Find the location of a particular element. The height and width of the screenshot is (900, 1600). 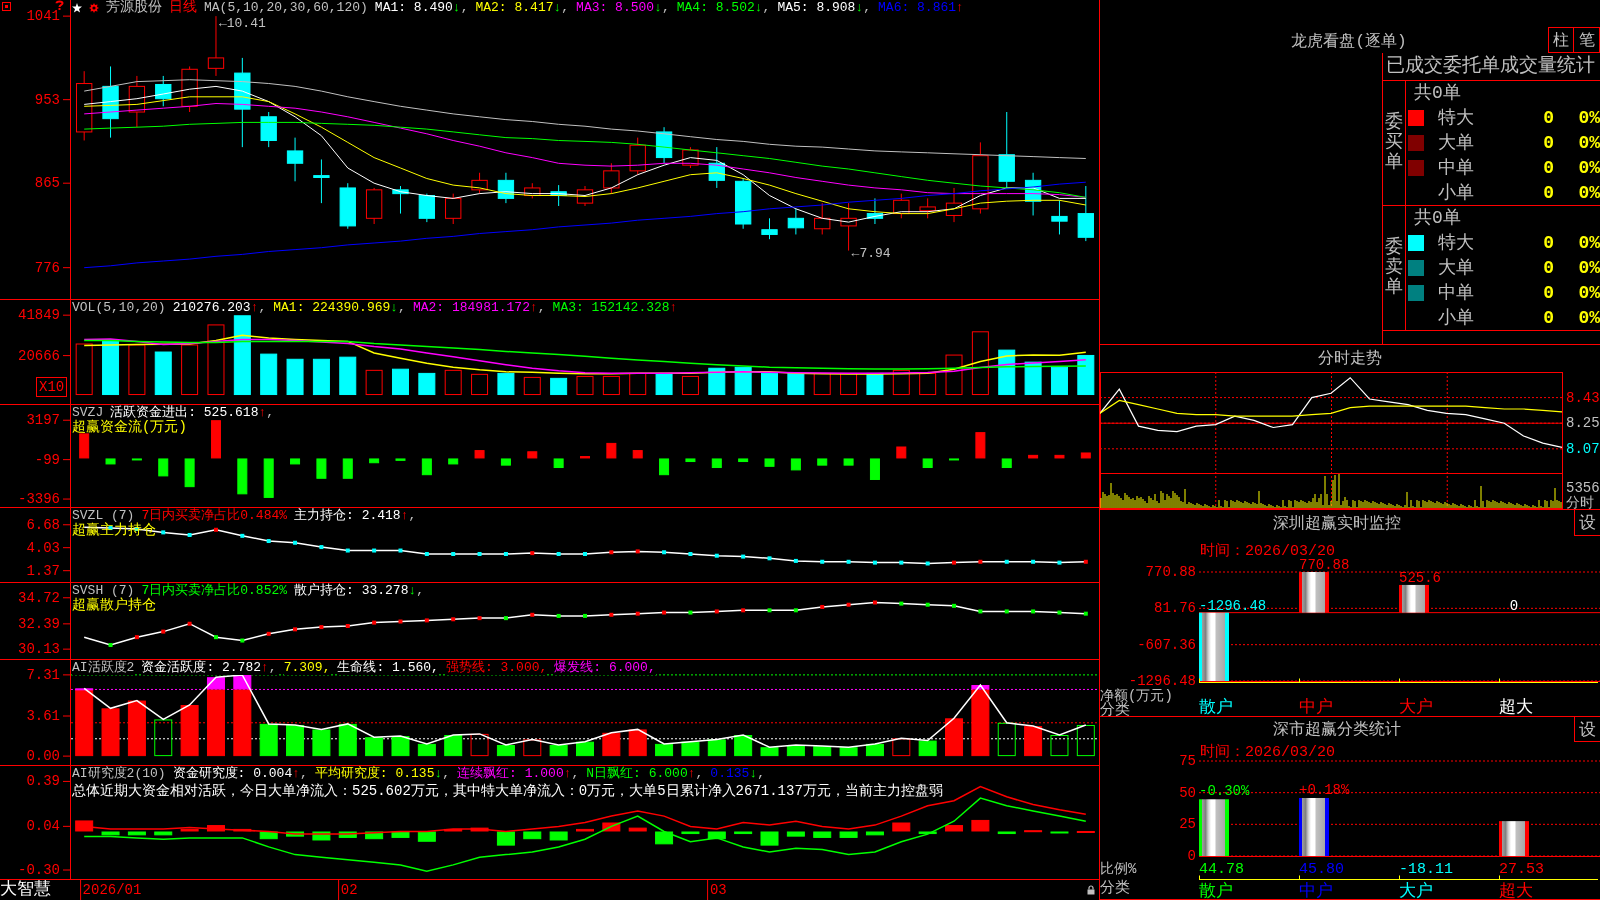

indicator-name: VOL(5,10,20) is located at coordinates (119, 307).